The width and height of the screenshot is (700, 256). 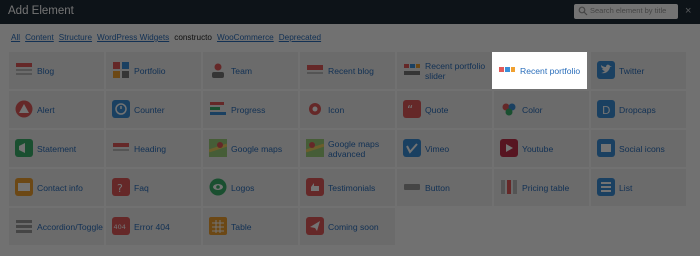 I want to click on alert-icon, so click(x=24, y=109).